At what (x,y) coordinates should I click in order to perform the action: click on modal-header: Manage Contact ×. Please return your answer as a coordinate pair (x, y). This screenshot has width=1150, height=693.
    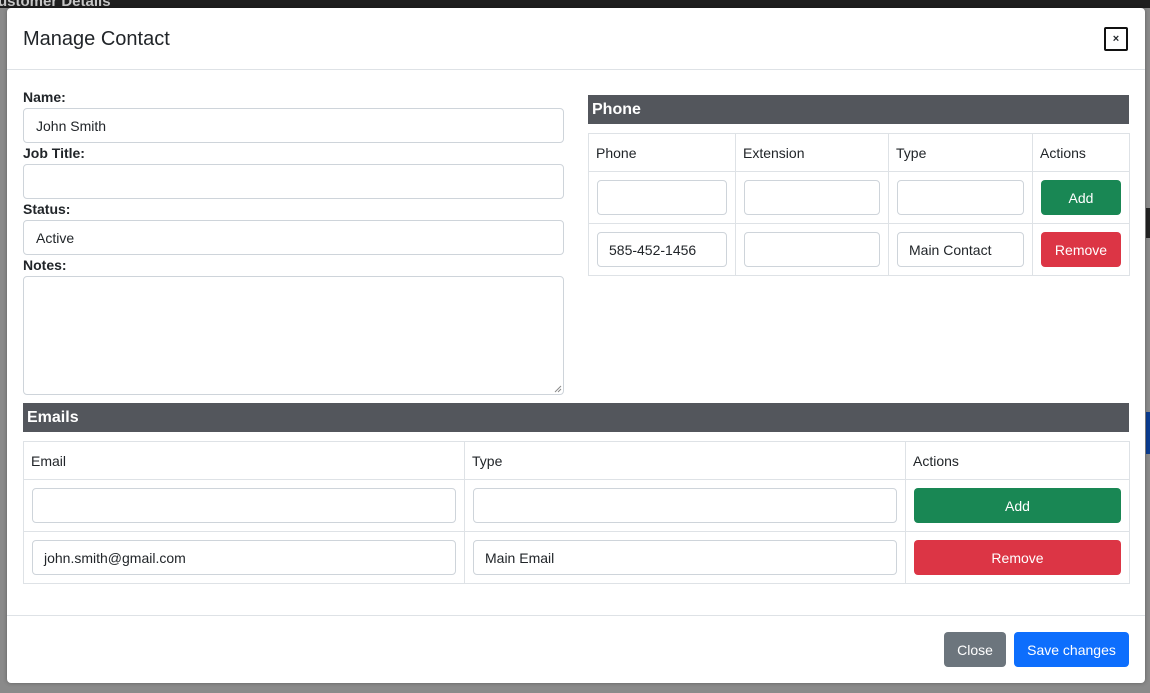
    Looking at the image, I should click on (576, 39).